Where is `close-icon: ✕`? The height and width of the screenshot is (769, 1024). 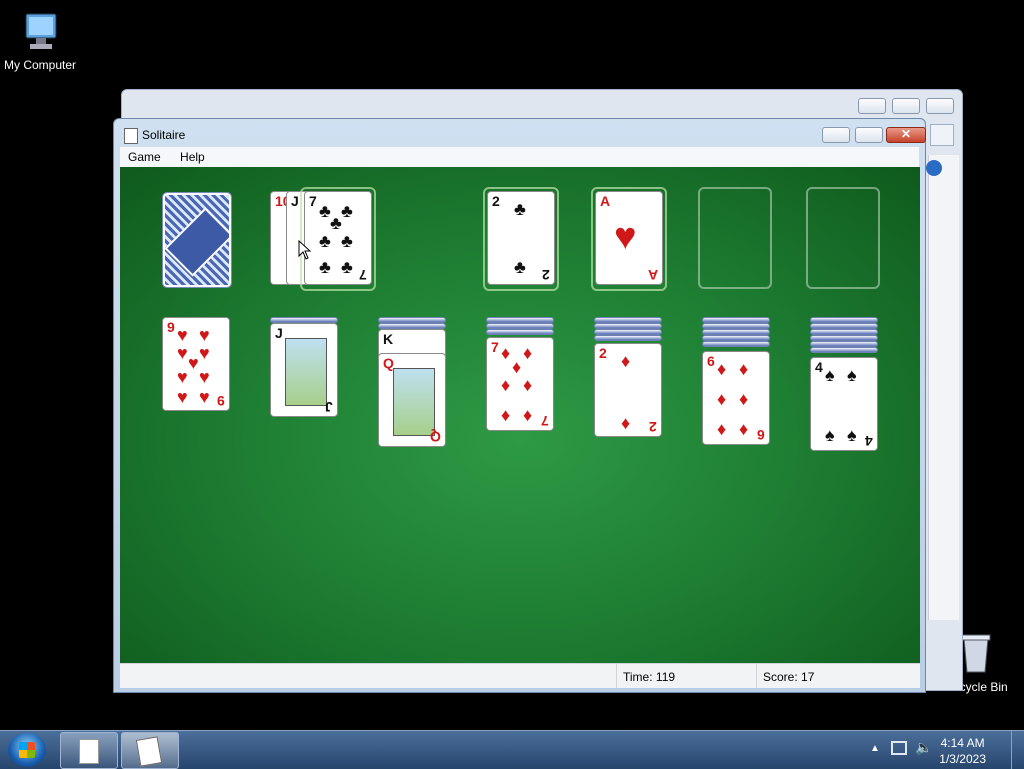
close-icon: ✕ is located at coordinates (906, 134).